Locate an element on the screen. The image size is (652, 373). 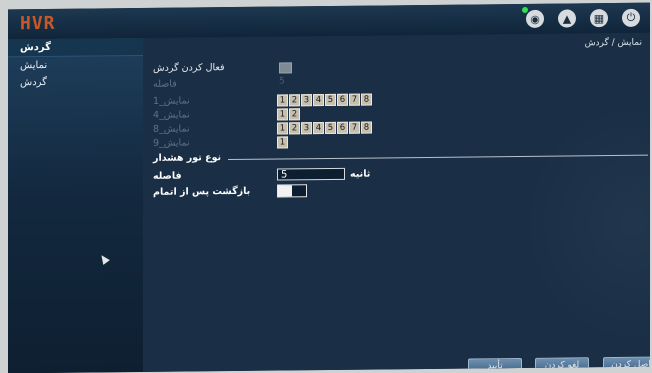
mouse-cursor-icon is located at coordinates (104, 258).